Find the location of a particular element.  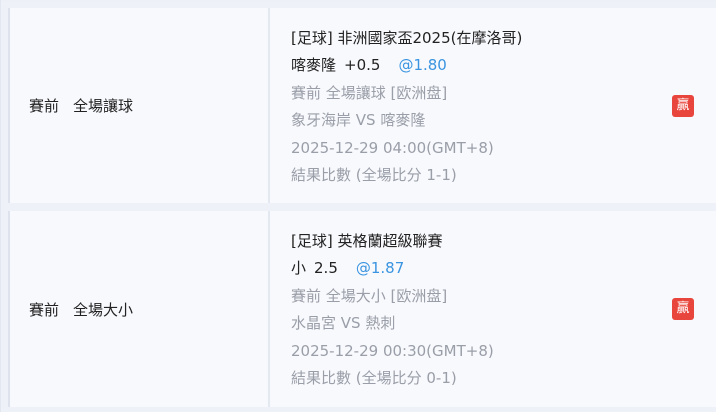

selection-line: 小 2.5 @1.87 is located at coordinates (347, 268).